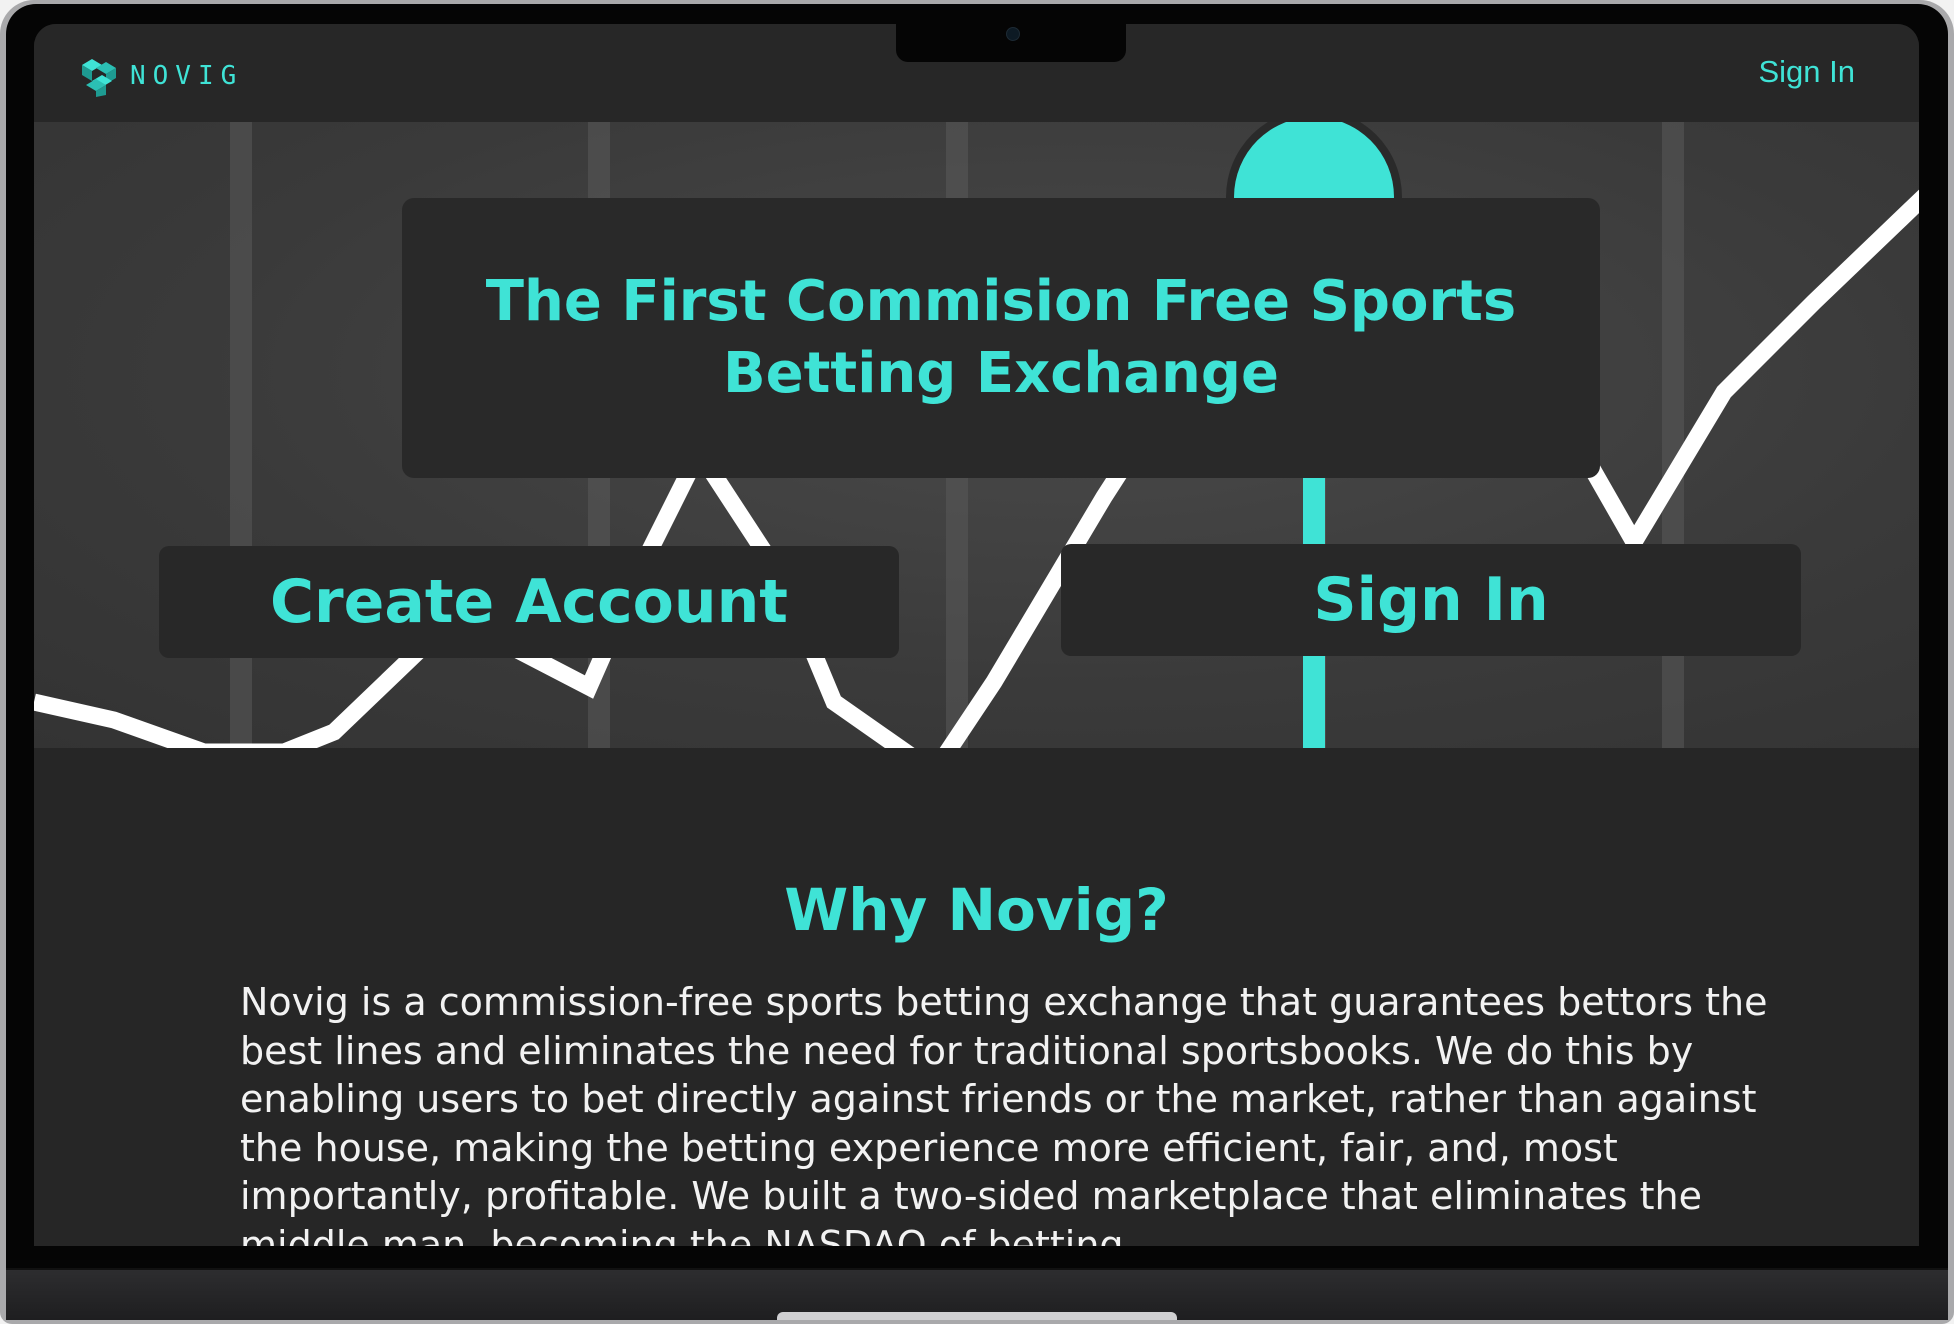  Describe the element at coordinates (976, 910) in the screenshot. I see `why-novig-title: Why Novig?` at that location.